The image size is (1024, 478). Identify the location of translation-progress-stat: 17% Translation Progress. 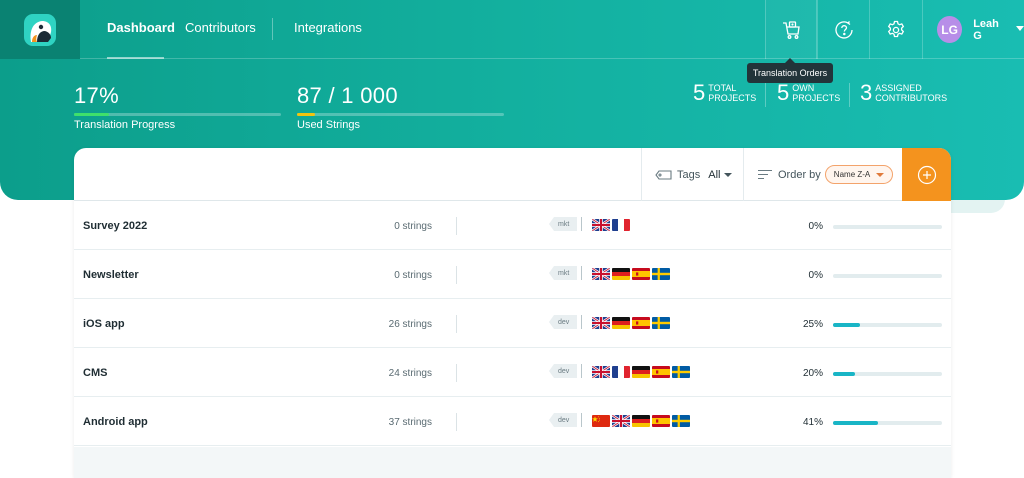
(177, 107).